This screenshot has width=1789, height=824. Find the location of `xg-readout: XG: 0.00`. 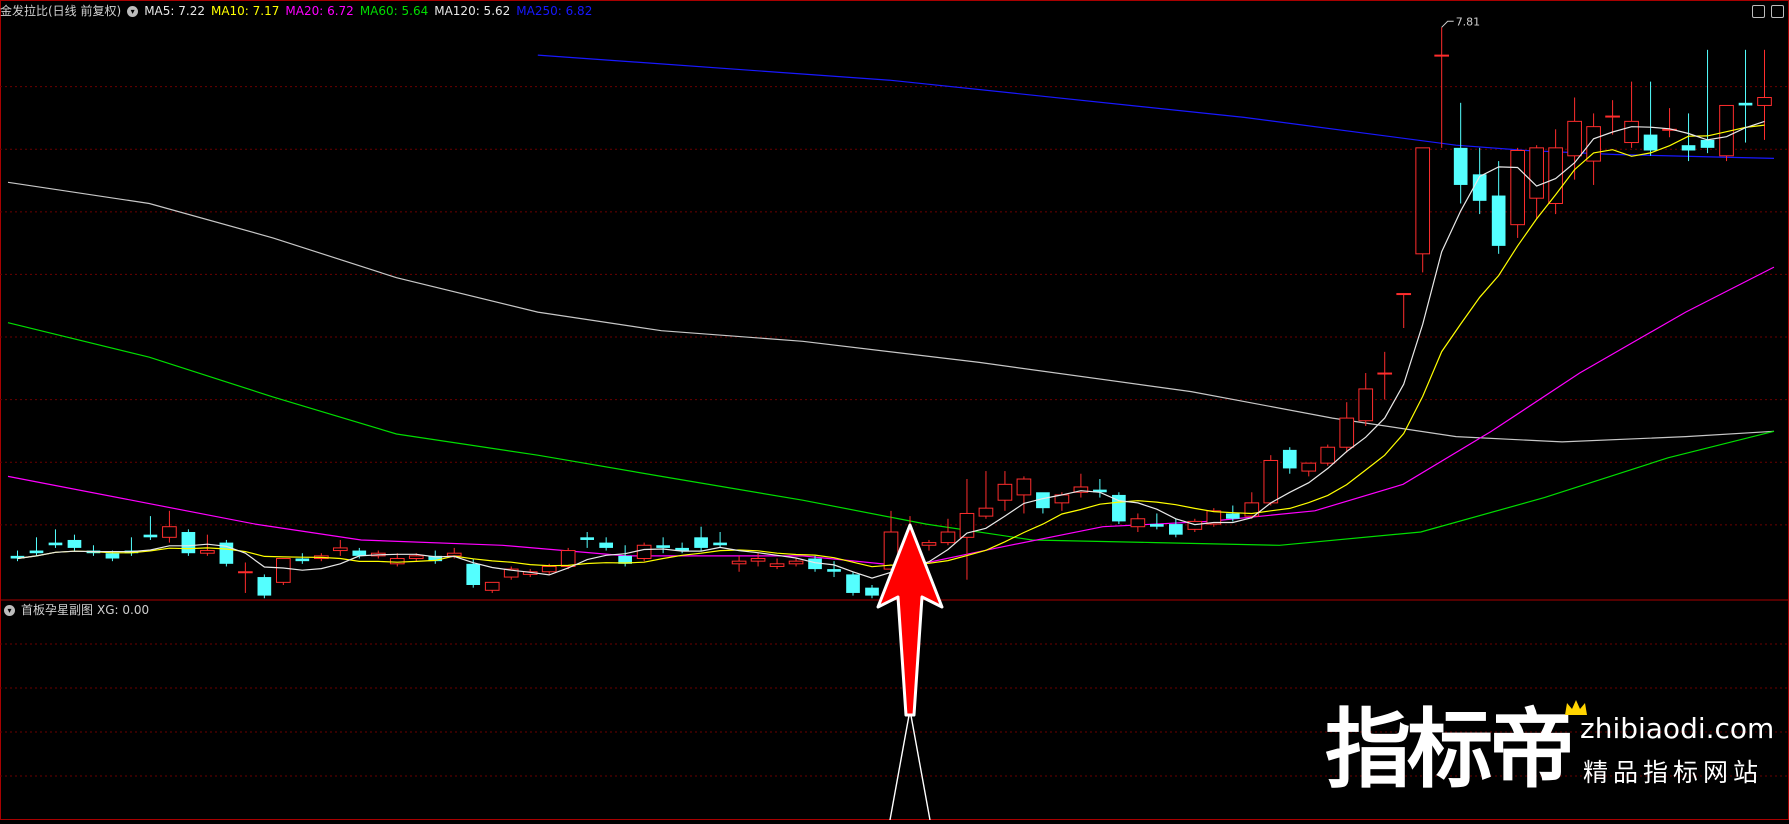

xg-readout: XG: 0.00 is located at coordinates (123, 610).